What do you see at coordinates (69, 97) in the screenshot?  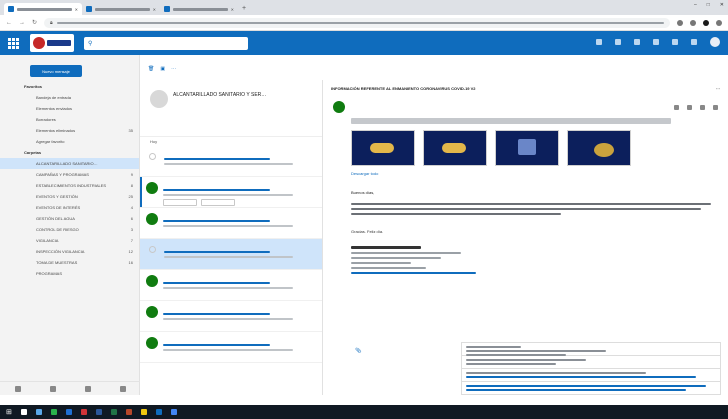 I see `folder-item: Bandeja de entrada` at bounding box center [69, 97].